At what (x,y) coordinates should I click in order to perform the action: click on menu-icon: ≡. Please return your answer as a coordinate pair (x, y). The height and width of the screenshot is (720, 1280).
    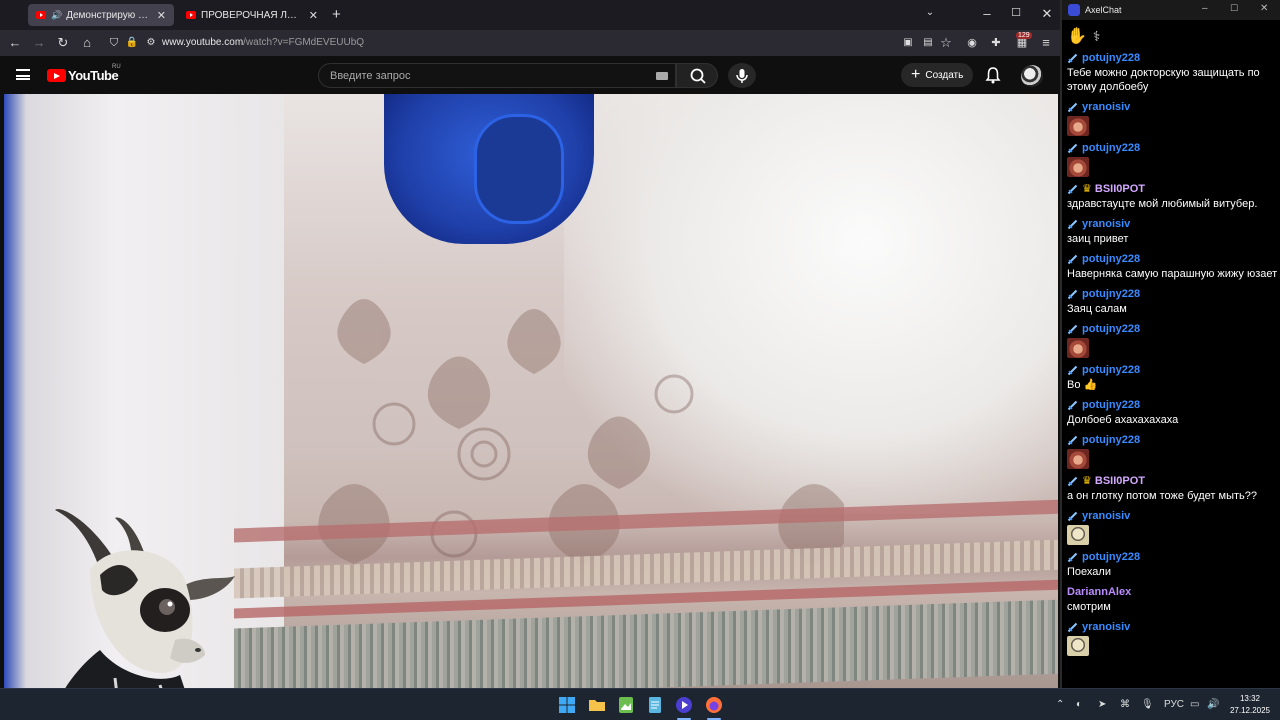
    Looking at the image, I should click on (1046, 43).